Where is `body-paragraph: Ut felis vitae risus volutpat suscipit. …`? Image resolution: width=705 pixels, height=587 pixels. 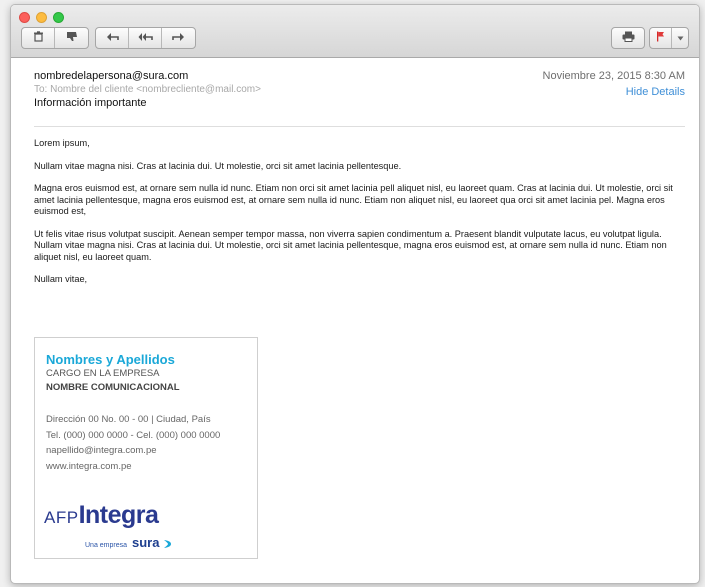 body-paragraph: Ut felis vitae risus volutpat suscipit. … is located at coordinates (350, 245).